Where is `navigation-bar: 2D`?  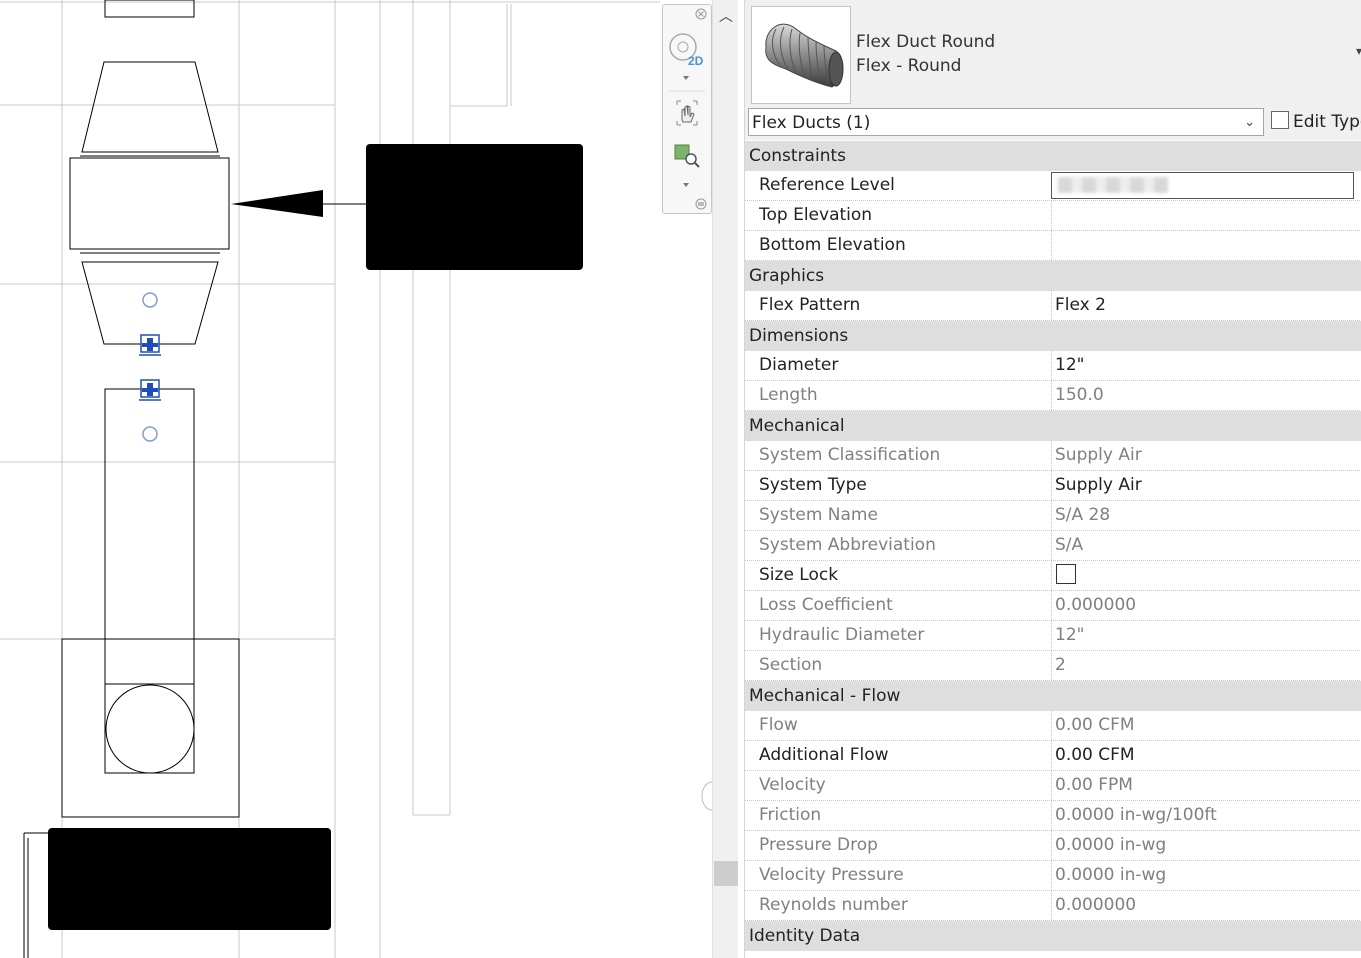 navigation-bar: 2D is located at coordinates (687, 109).